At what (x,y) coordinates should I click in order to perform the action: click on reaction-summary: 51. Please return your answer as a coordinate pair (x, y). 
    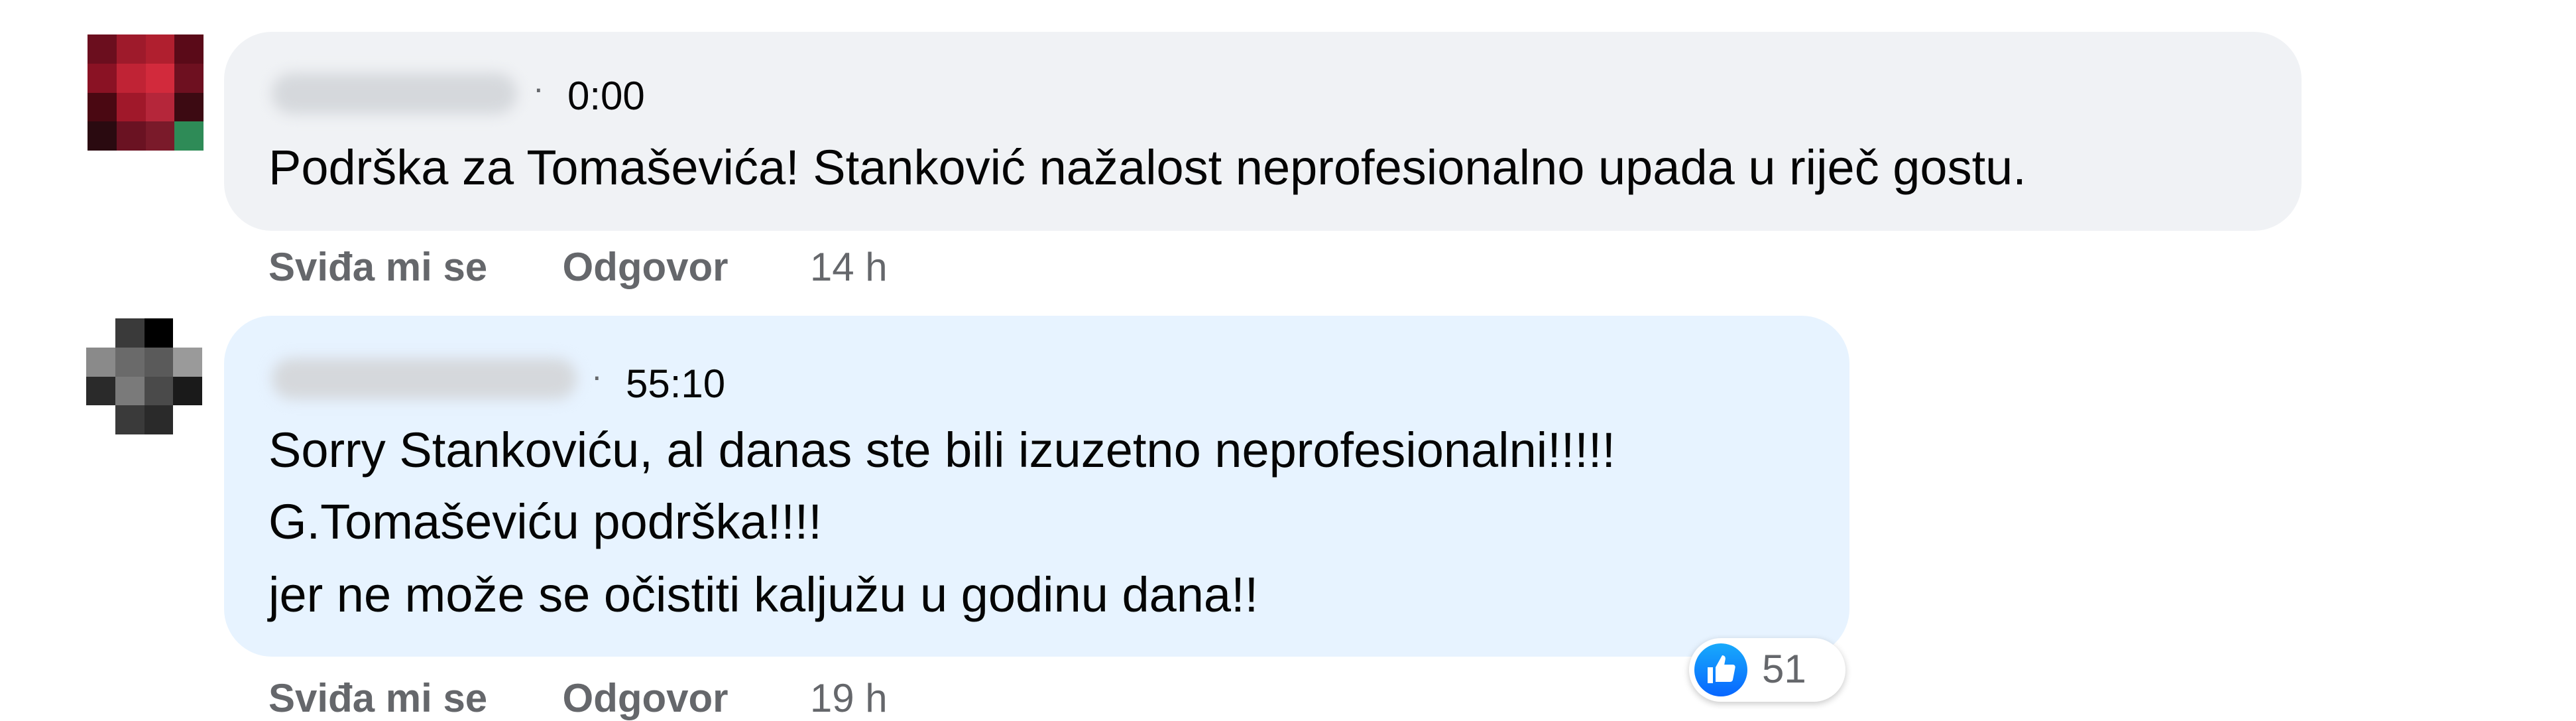
    Looking at the image, I should click on (1767, 670).